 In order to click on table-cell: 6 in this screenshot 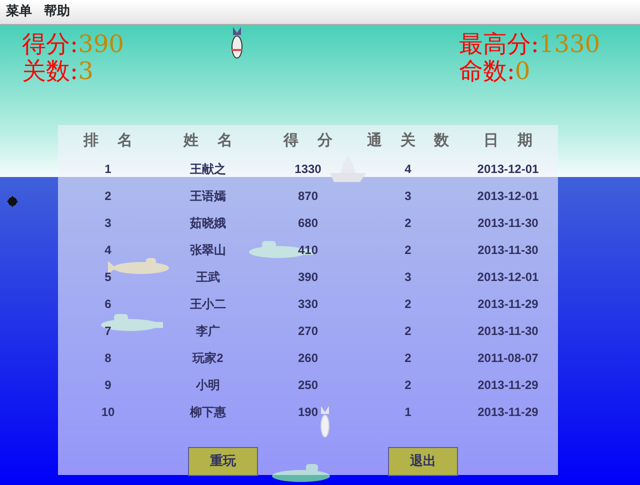, I will do `click(108, 304)`.